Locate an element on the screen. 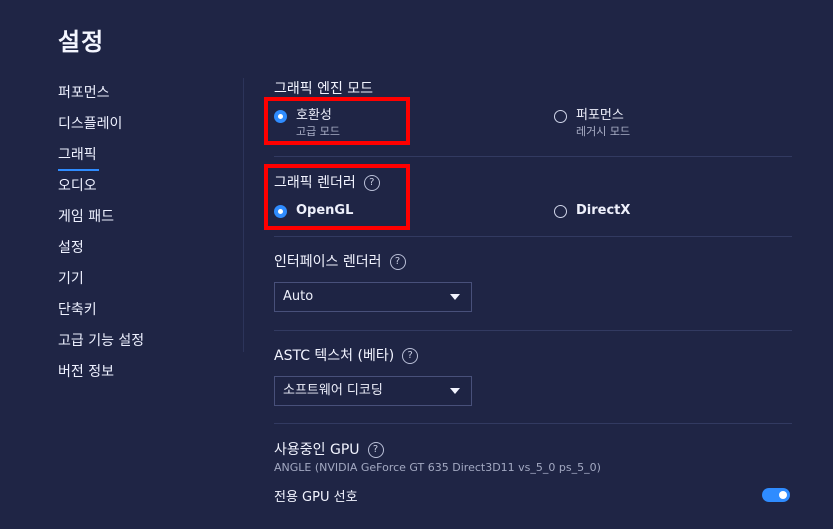  astc-texture-title: ASTC 텍스처 (베타)? is located at coordinates (346, 355).